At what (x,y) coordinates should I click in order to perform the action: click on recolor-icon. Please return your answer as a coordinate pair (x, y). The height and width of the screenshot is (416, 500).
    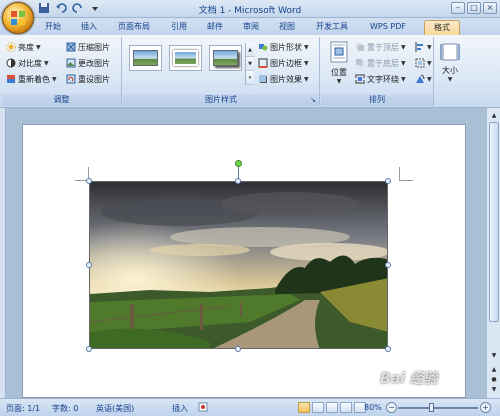
    Looking at the image, I should click on (11, 79).